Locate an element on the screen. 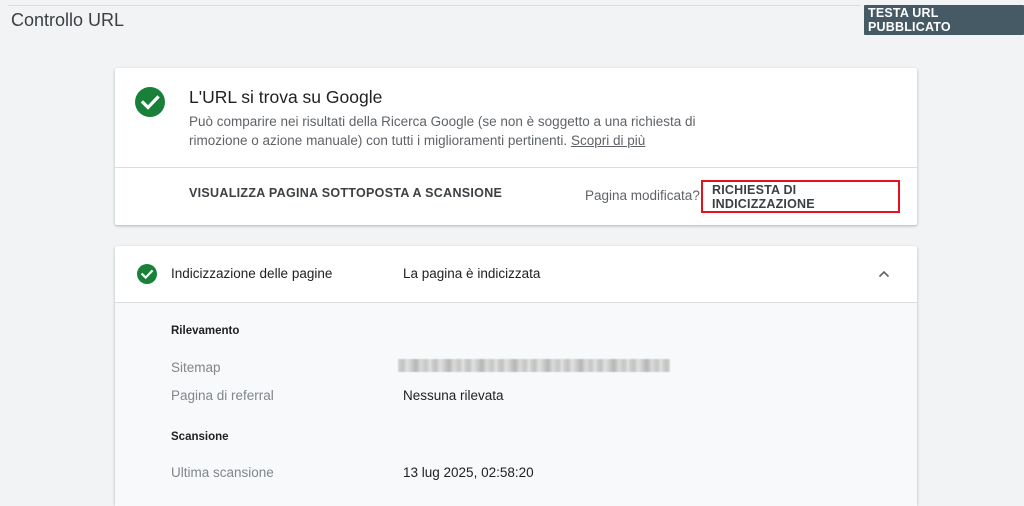  referral-page-label: Pagina di referral is located at coordinates (222, 395).